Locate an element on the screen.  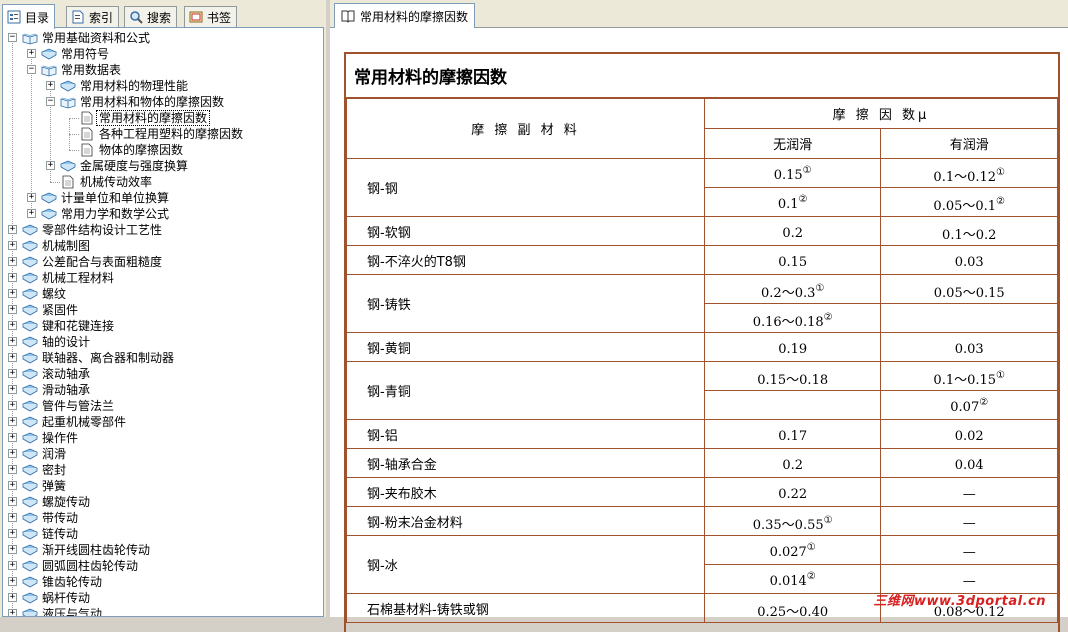
tree-item: − 常用数据表 is located at coordinates (163, 70).